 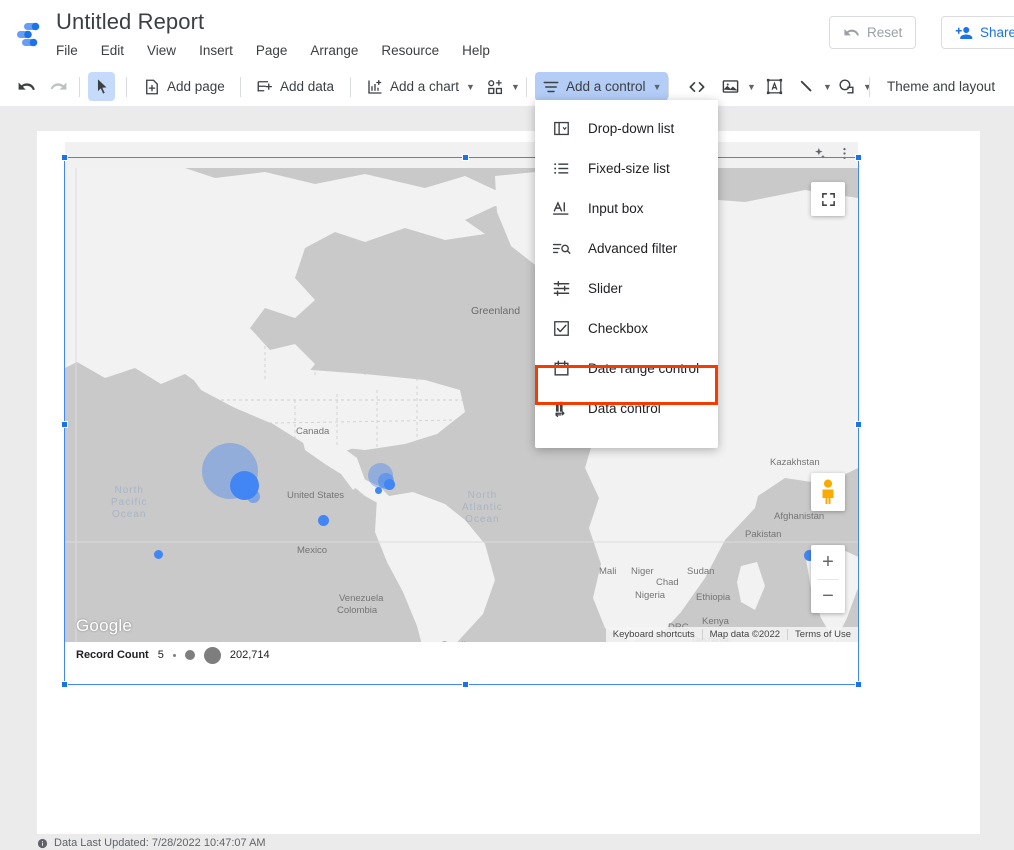 What do you see at coordinates (42, 843) in the screenshot?
I see `info-icon` at bounding box center [42, 843].